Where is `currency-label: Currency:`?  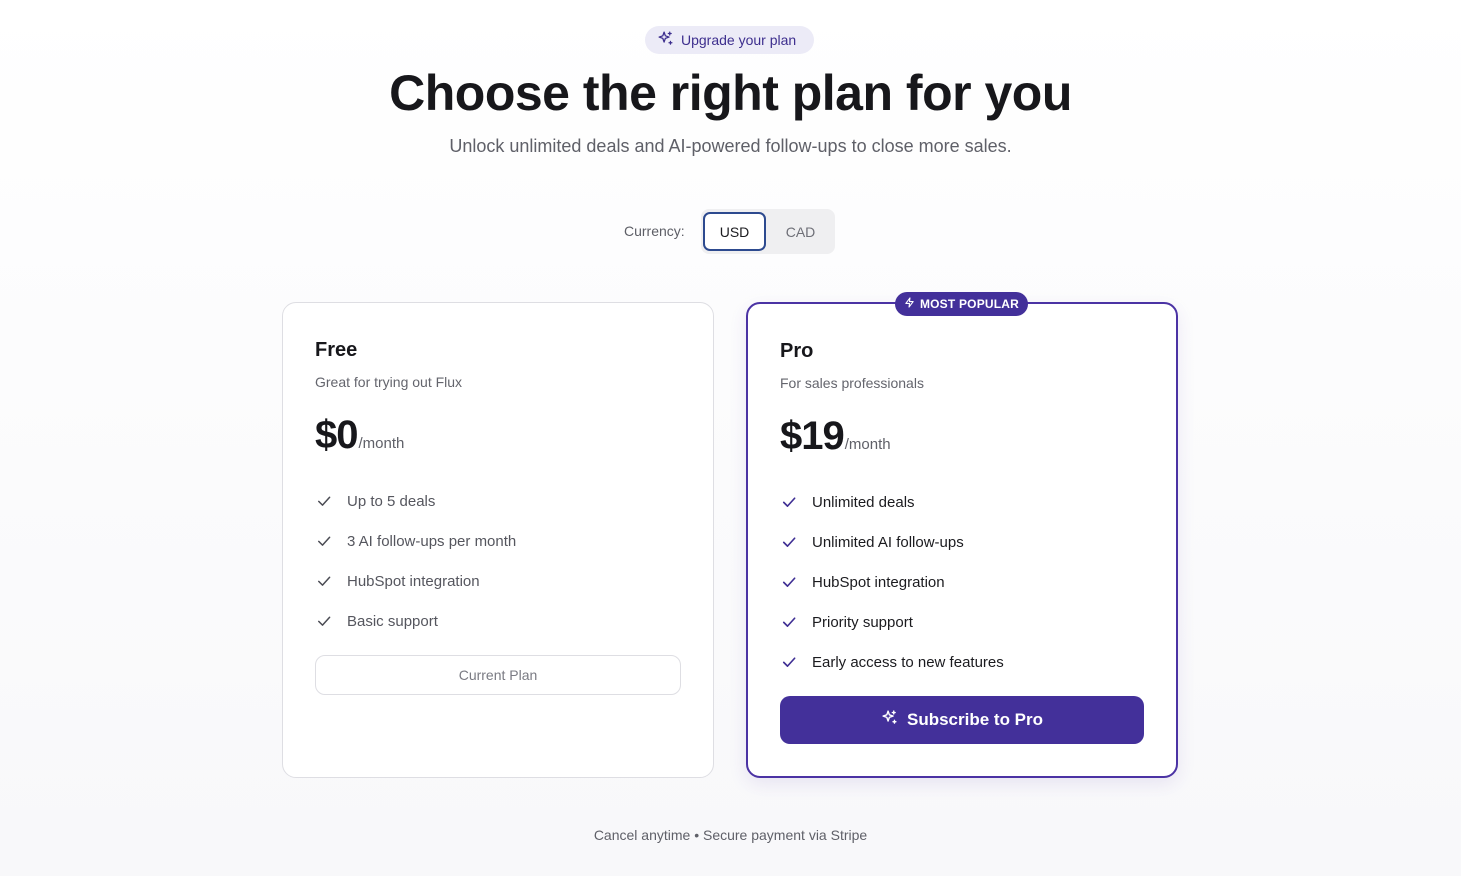 currency-label: Currency: is located at coordinates (654, 231).